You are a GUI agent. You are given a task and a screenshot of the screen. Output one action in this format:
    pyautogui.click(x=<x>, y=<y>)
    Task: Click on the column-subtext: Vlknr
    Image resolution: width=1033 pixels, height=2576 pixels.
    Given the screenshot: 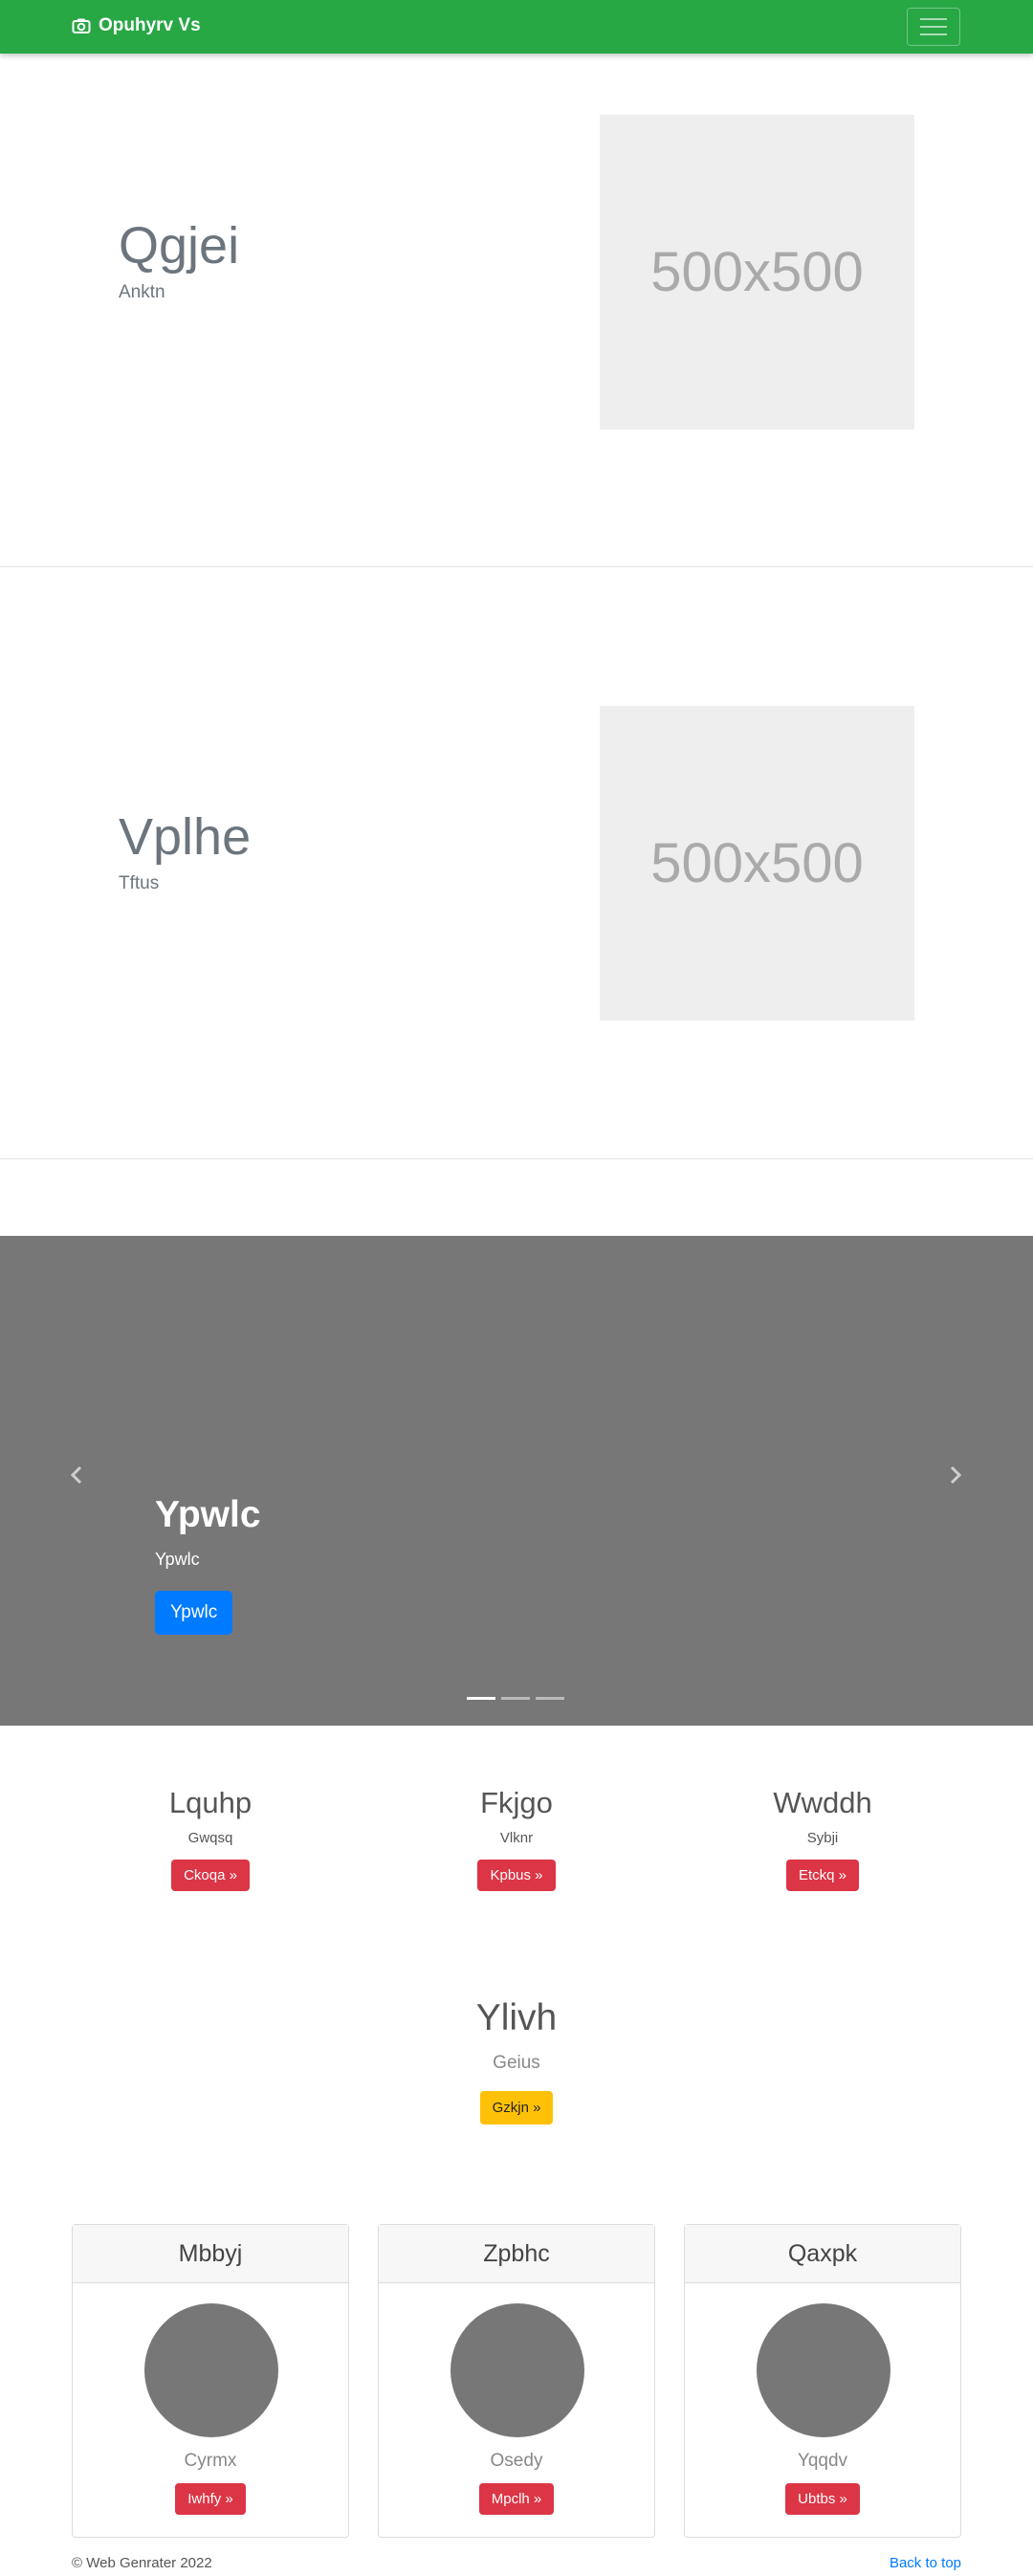 What is the action you would take?
    pyautogui.click(x=516, y=1838)
    